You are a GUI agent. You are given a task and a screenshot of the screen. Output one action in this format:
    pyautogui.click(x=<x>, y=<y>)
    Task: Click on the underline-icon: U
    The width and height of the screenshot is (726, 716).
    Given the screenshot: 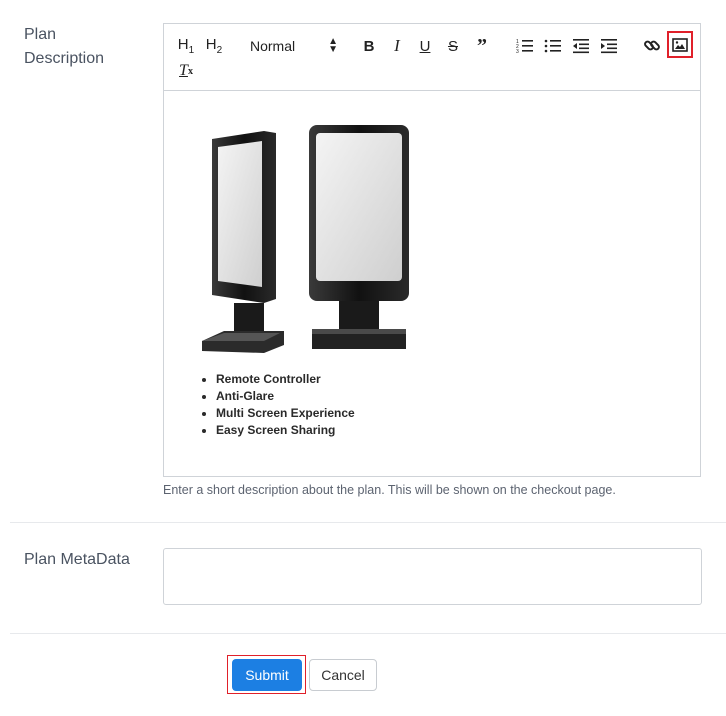 What is the action you would take?
    pyautogui.click(x=425, y=46)
    